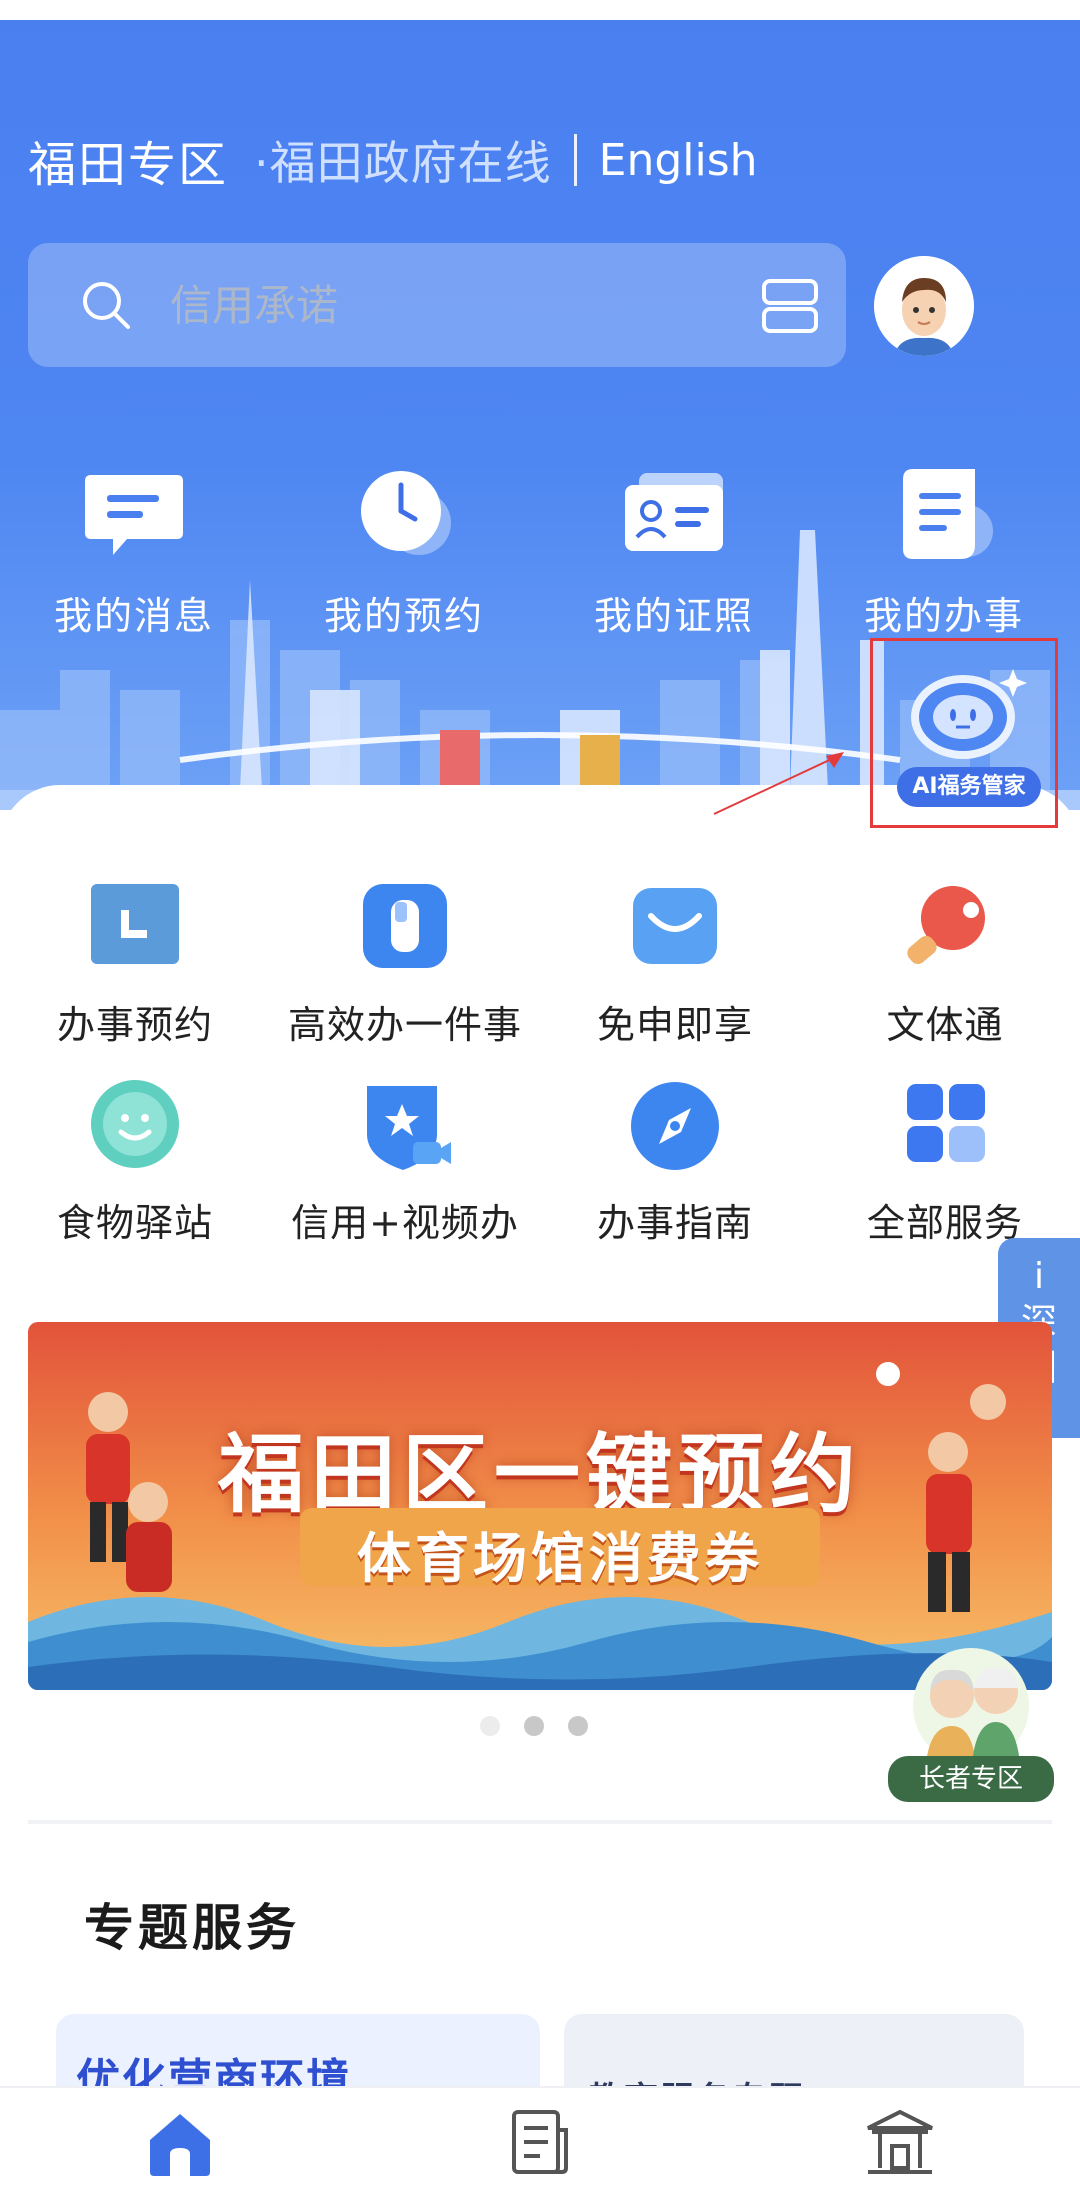  I want to click on compass-icon, so click(675, 1126).